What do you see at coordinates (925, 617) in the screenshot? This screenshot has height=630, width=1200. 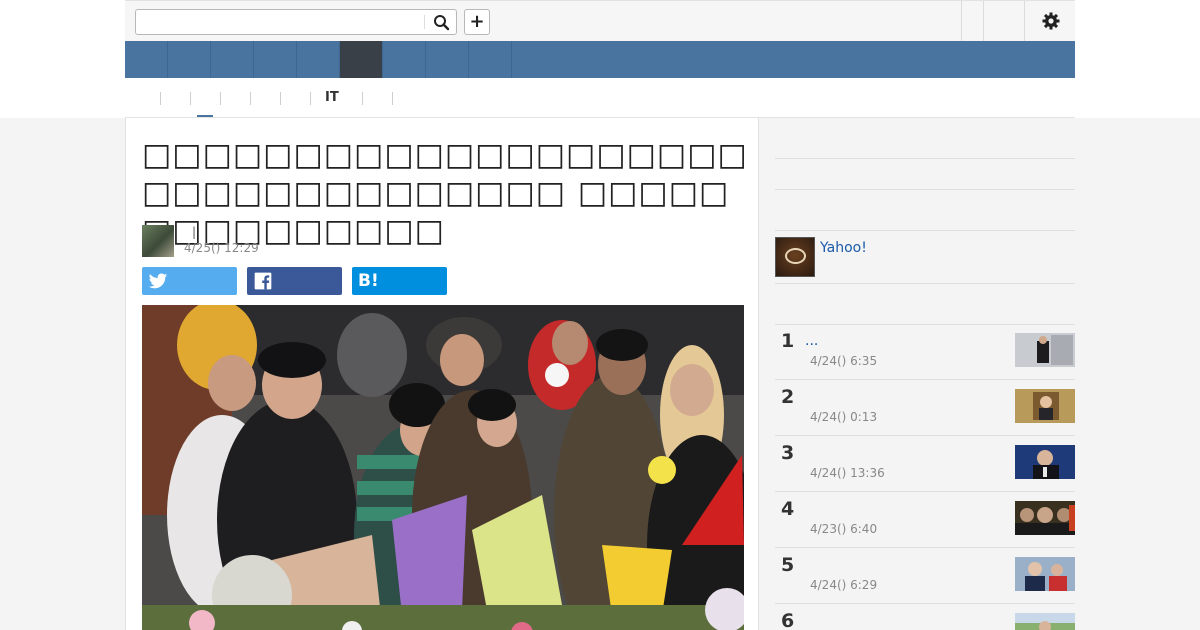 I see `ranking-item: 6` at bounding box center [925, 617].